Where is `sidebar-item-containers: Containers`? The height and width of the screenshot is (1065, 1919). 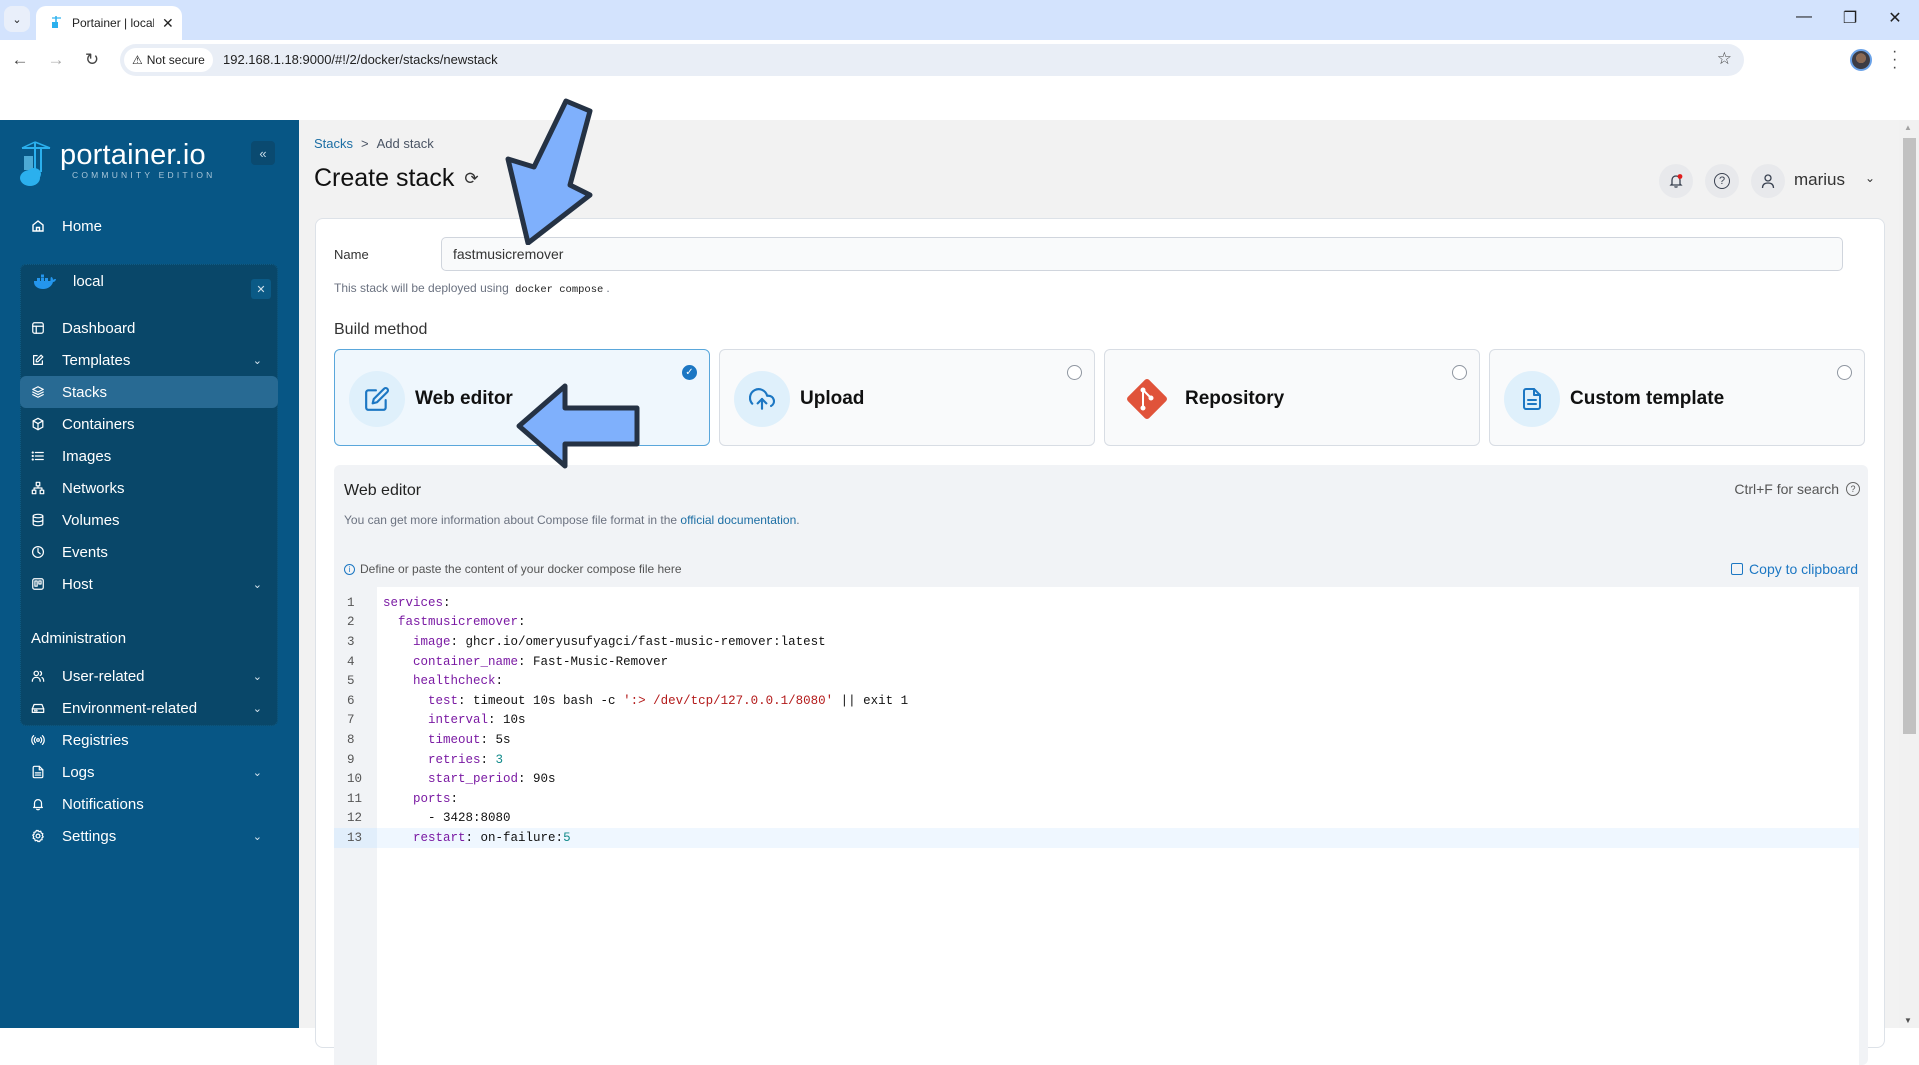 sidebar-item-containers: Containers is located at coordinates (149, 424).